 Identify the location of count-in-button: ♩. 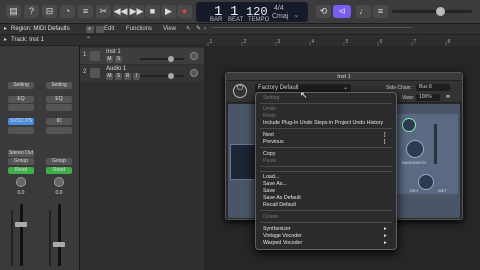
(363, 11).